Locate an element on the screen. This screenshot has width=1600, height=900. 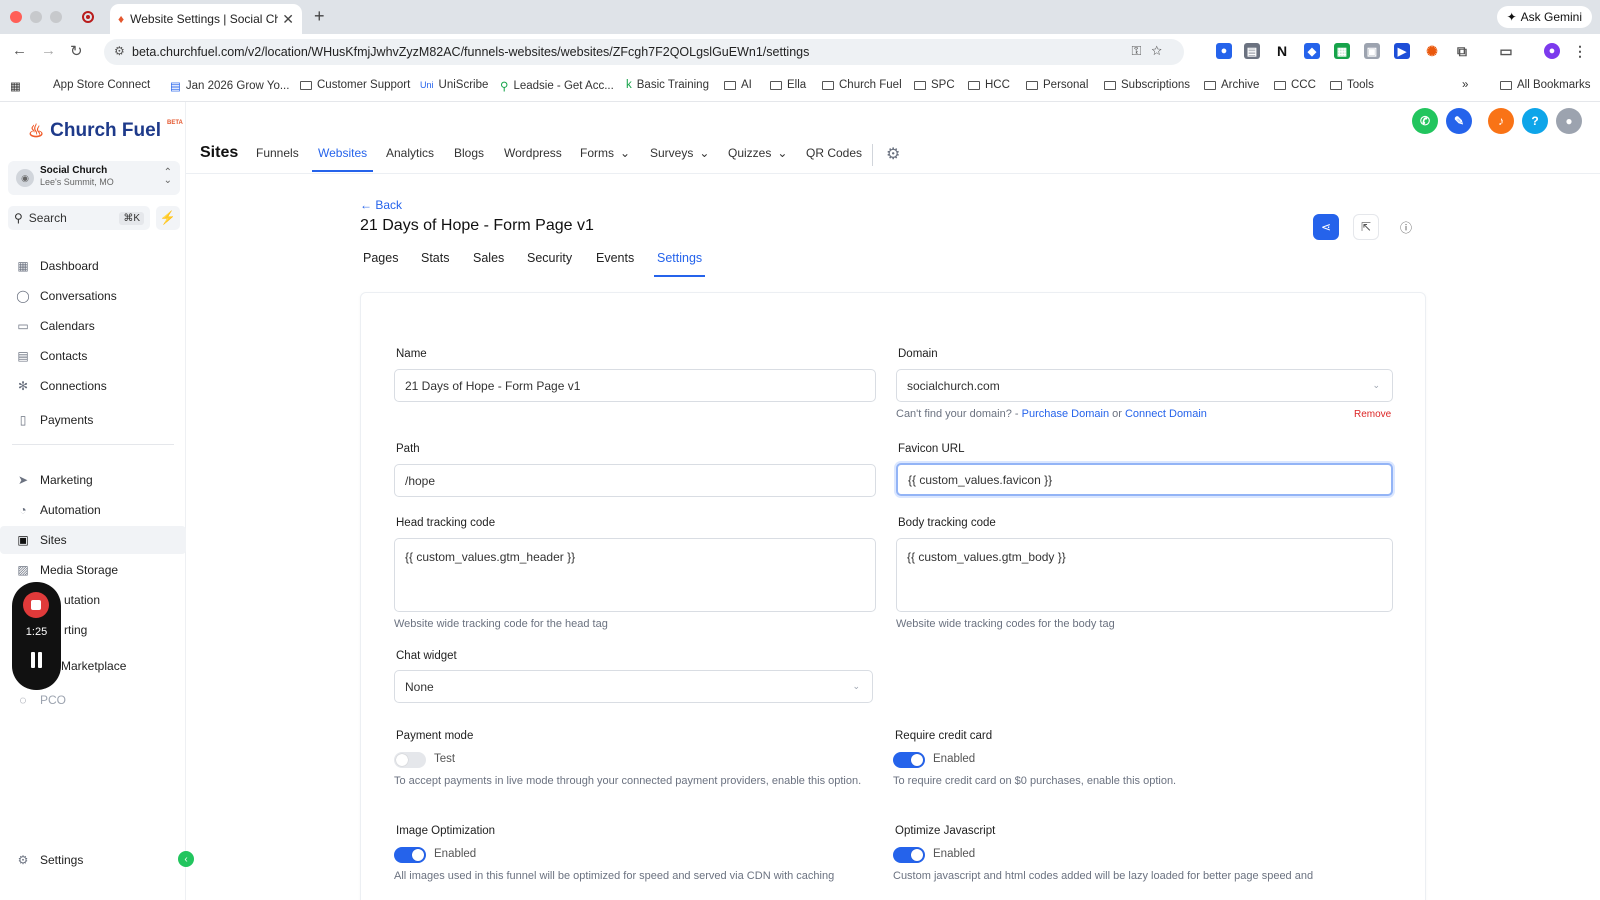
bookmark-item: App Store Connect is located at coordinates (99, 85).